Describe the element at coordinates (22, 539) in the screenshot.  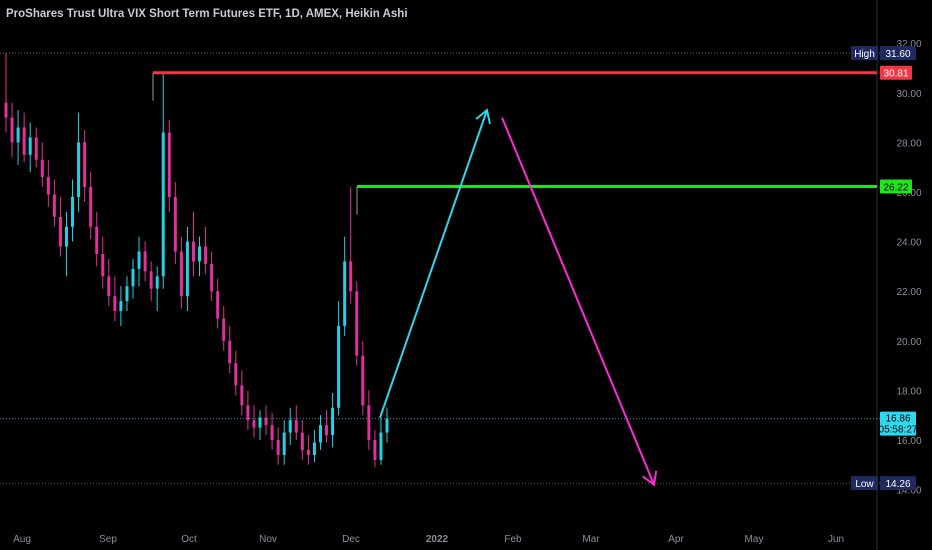
I see `time-tick-label: Aug` at that location.